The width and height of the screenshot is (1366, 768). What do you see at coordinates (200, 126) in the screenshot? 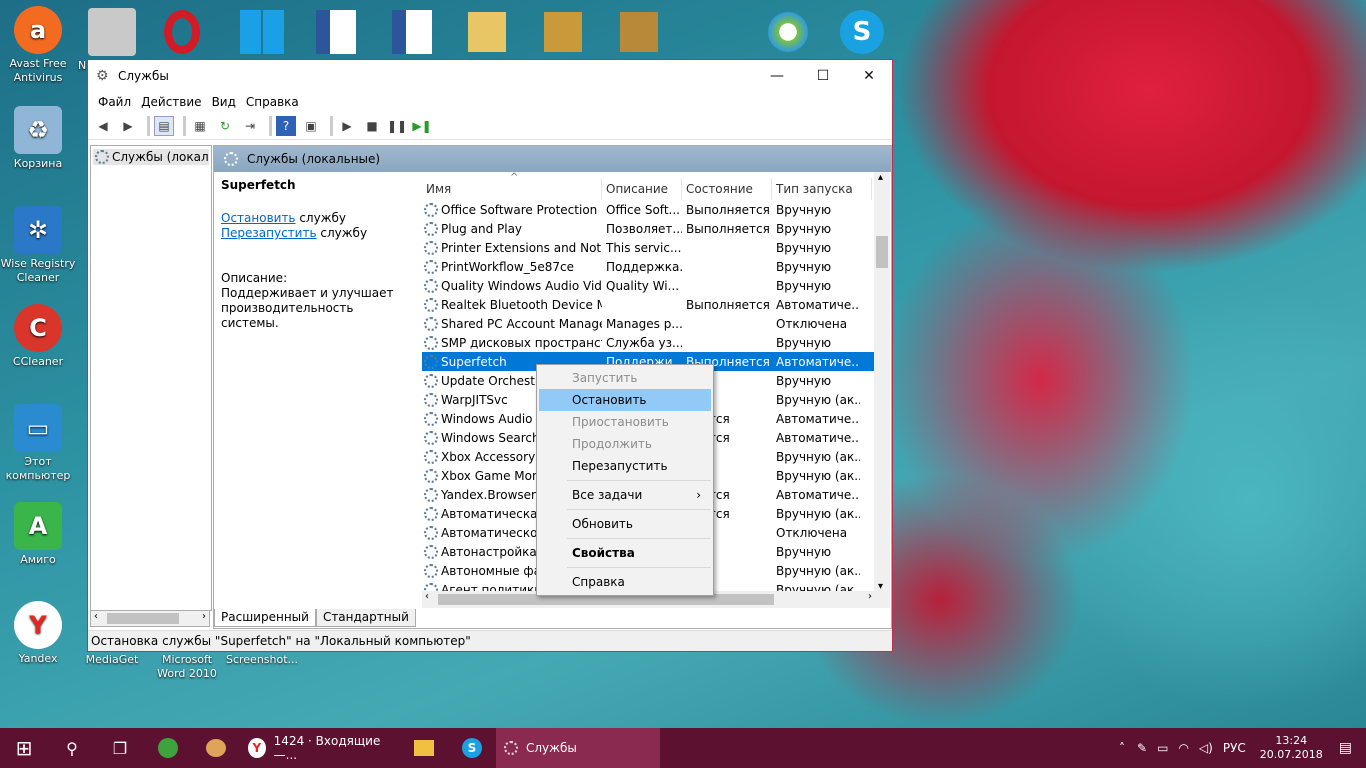
I see `properties-icon: ▦` at bounding box center [200, 126].